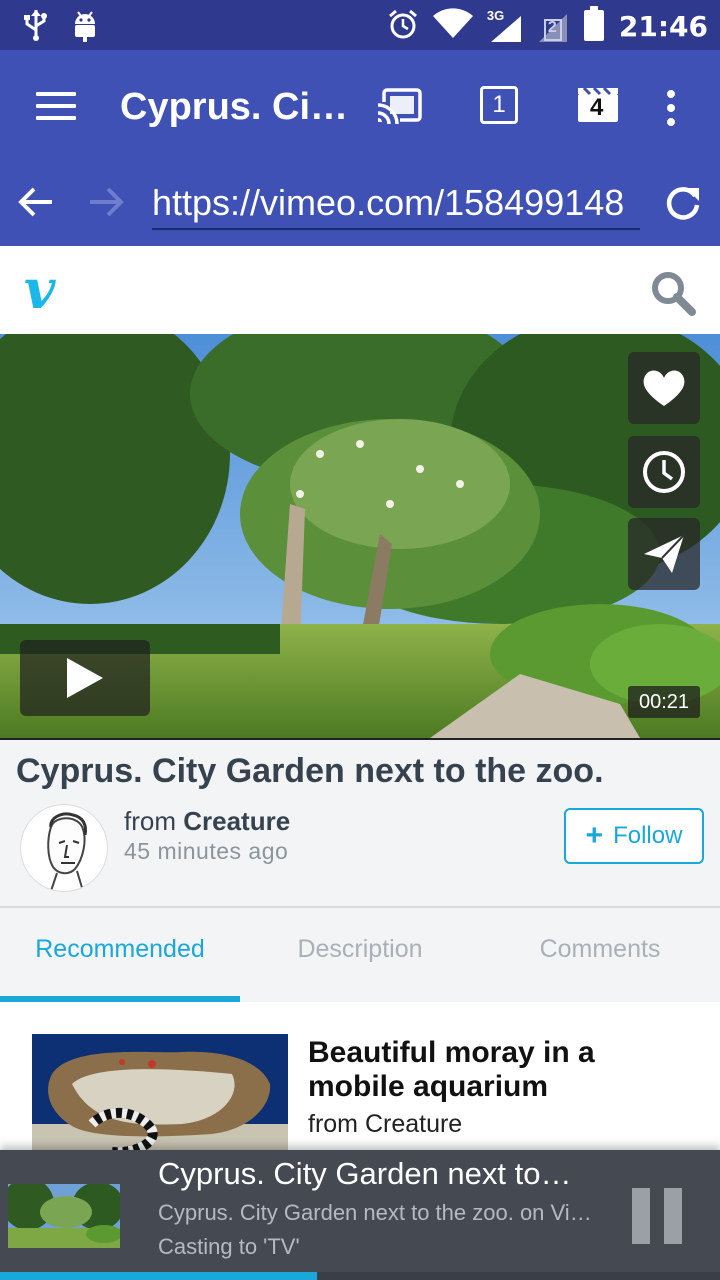 This screenshot has height=1280, width=720. What do you see at coordinates (368, 1173) in the screenshot?
I see `cast-title: Cyprus. City Garden next to the zoo.` at bounding box center [368, 1173].